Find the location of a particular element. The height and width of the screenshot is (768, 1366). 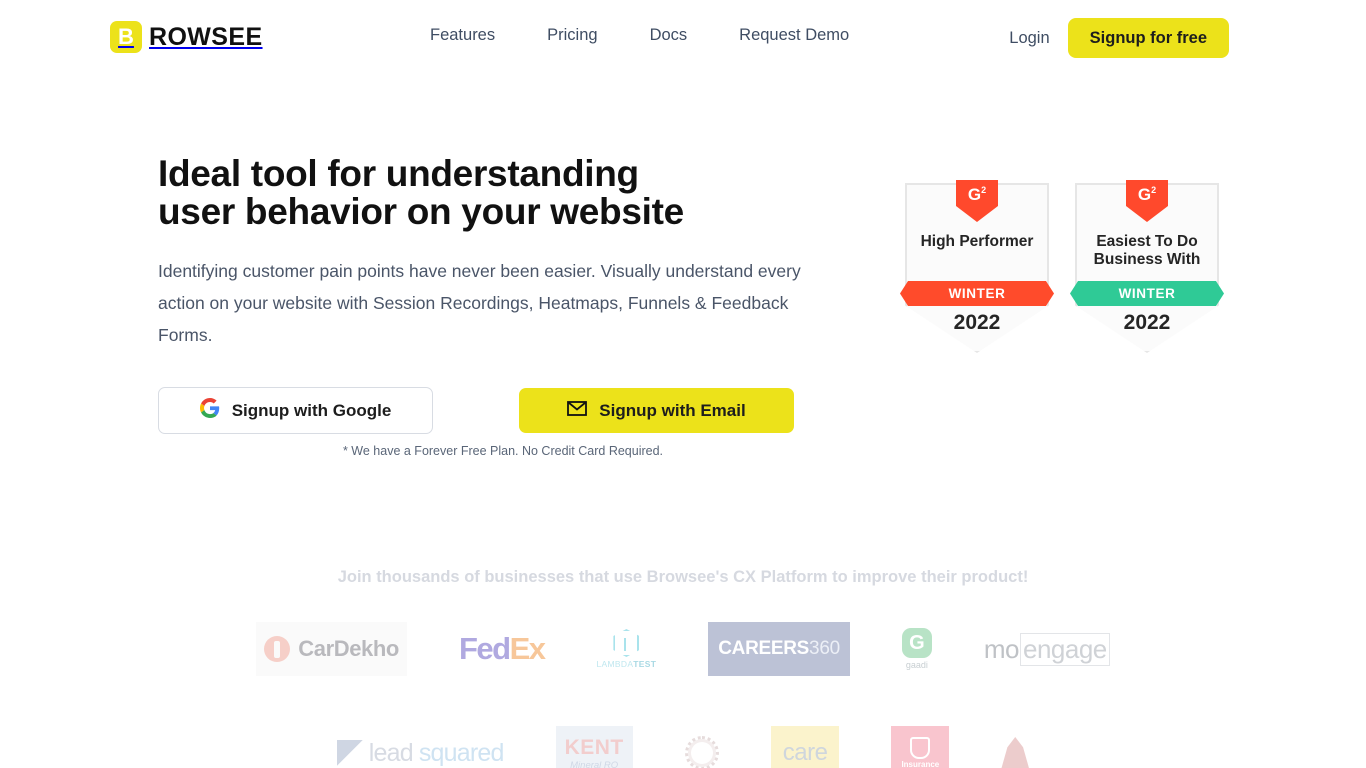

client-logo-care: care is located at coordinates (805, 747).